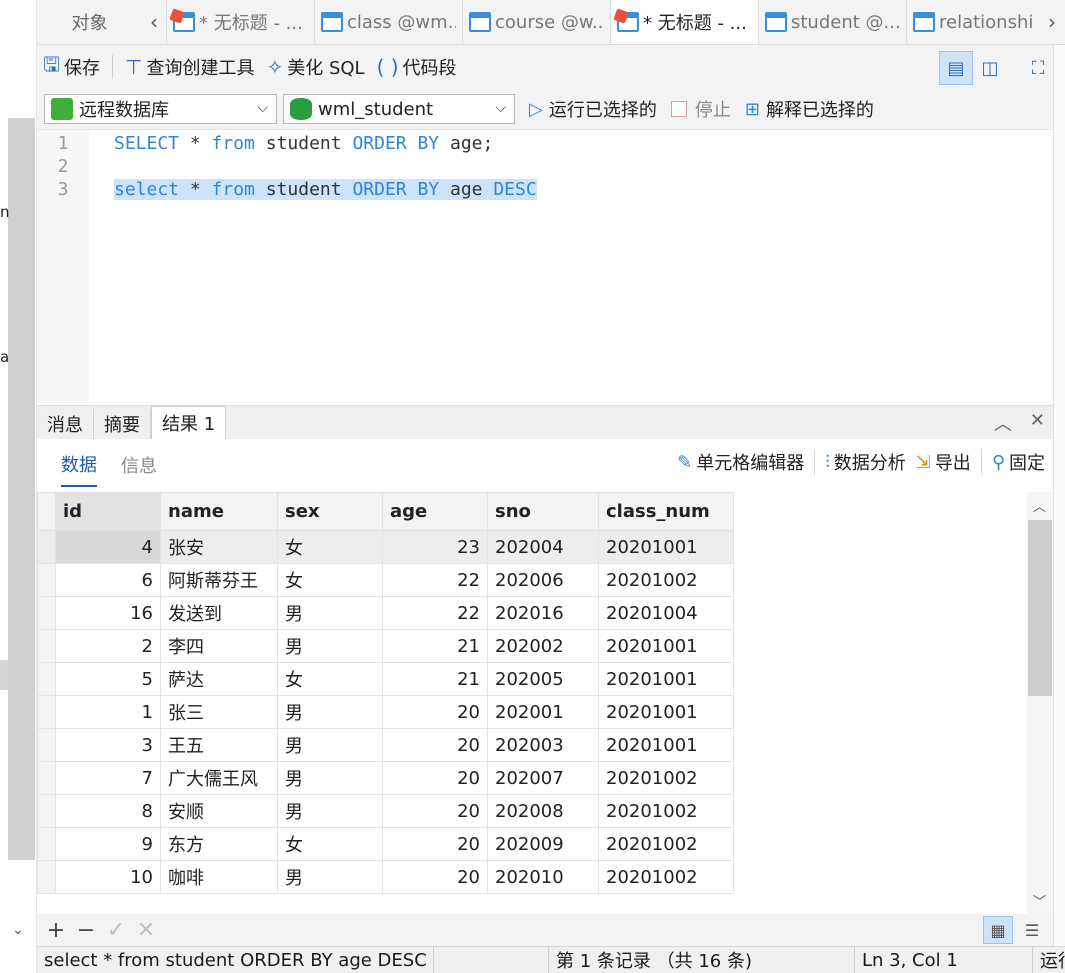 The image size is (1065, 973). I want to click on data-analysis-button: ⫶ 数据分析, so click(865, 462).